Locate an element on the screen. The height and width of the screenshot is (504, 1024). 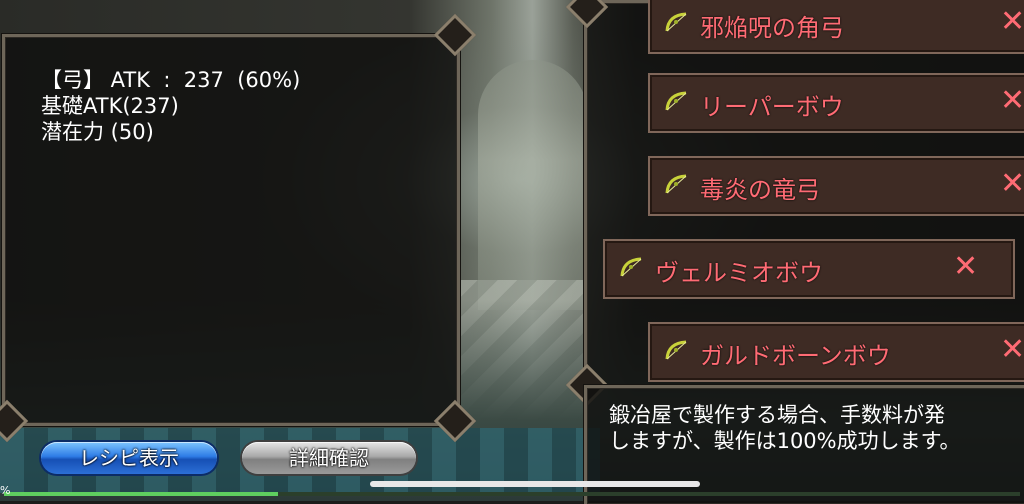
percent-label: % is located at coordinates (5, 490).